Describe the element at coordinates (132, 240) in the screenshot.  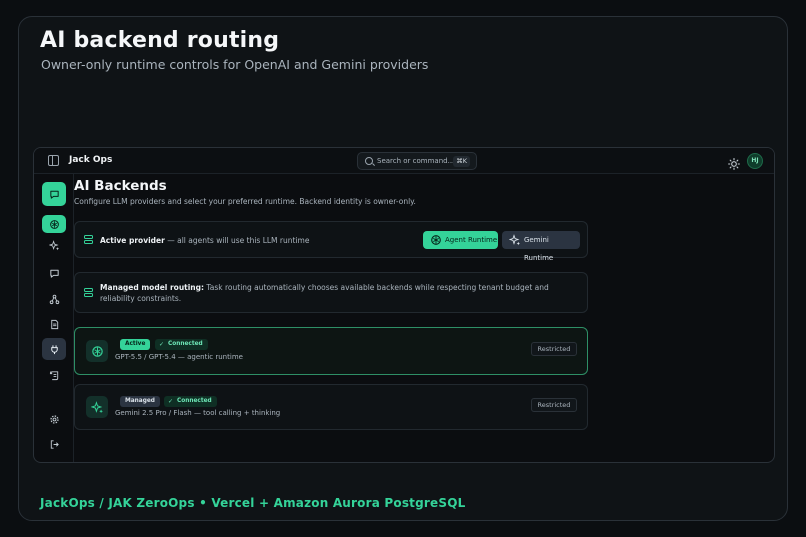
I see `active-provider-label: Active provider` at that location.